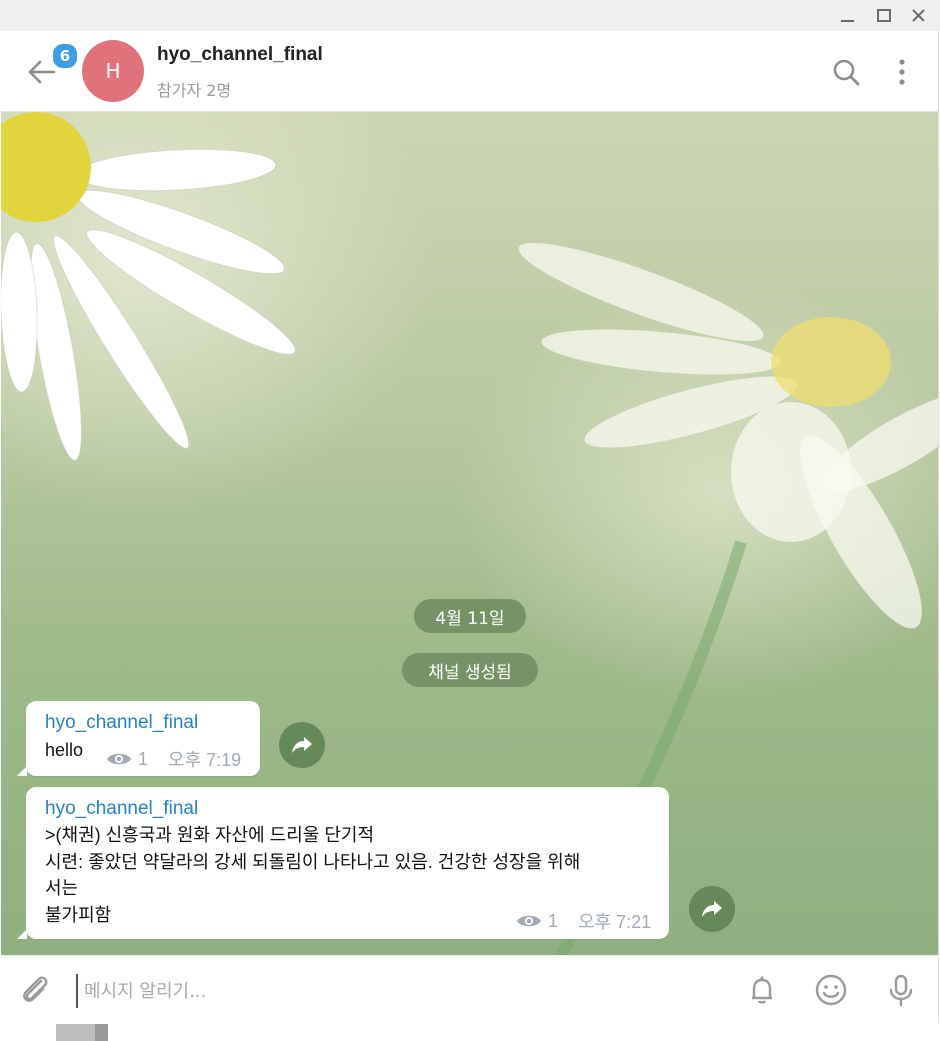 Image resolution: width=940 pixels, height=1041 pixels. What do you see at coordinates (101, 1032) in the screenshot?
I see `taskbar-fragment` at bounding box center [101, 1032].